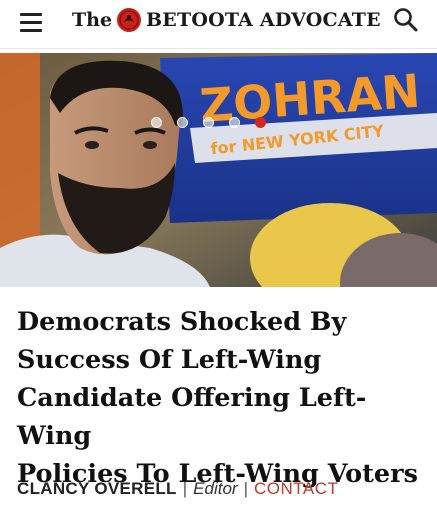 Image resolution: width=437 pixels, height=512 pixels. Describe the element at coordinates (263, 20) in the screenshot. I see `logo-name: BETOOTA ADVOCATE` at that location.